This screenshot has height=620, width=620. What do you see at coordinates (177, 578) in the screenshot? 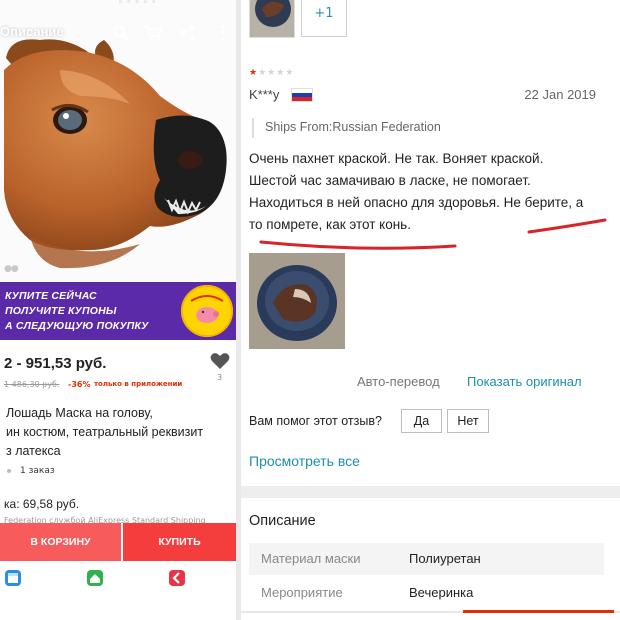
I see `back-icon` at bounding box center [177, 578].